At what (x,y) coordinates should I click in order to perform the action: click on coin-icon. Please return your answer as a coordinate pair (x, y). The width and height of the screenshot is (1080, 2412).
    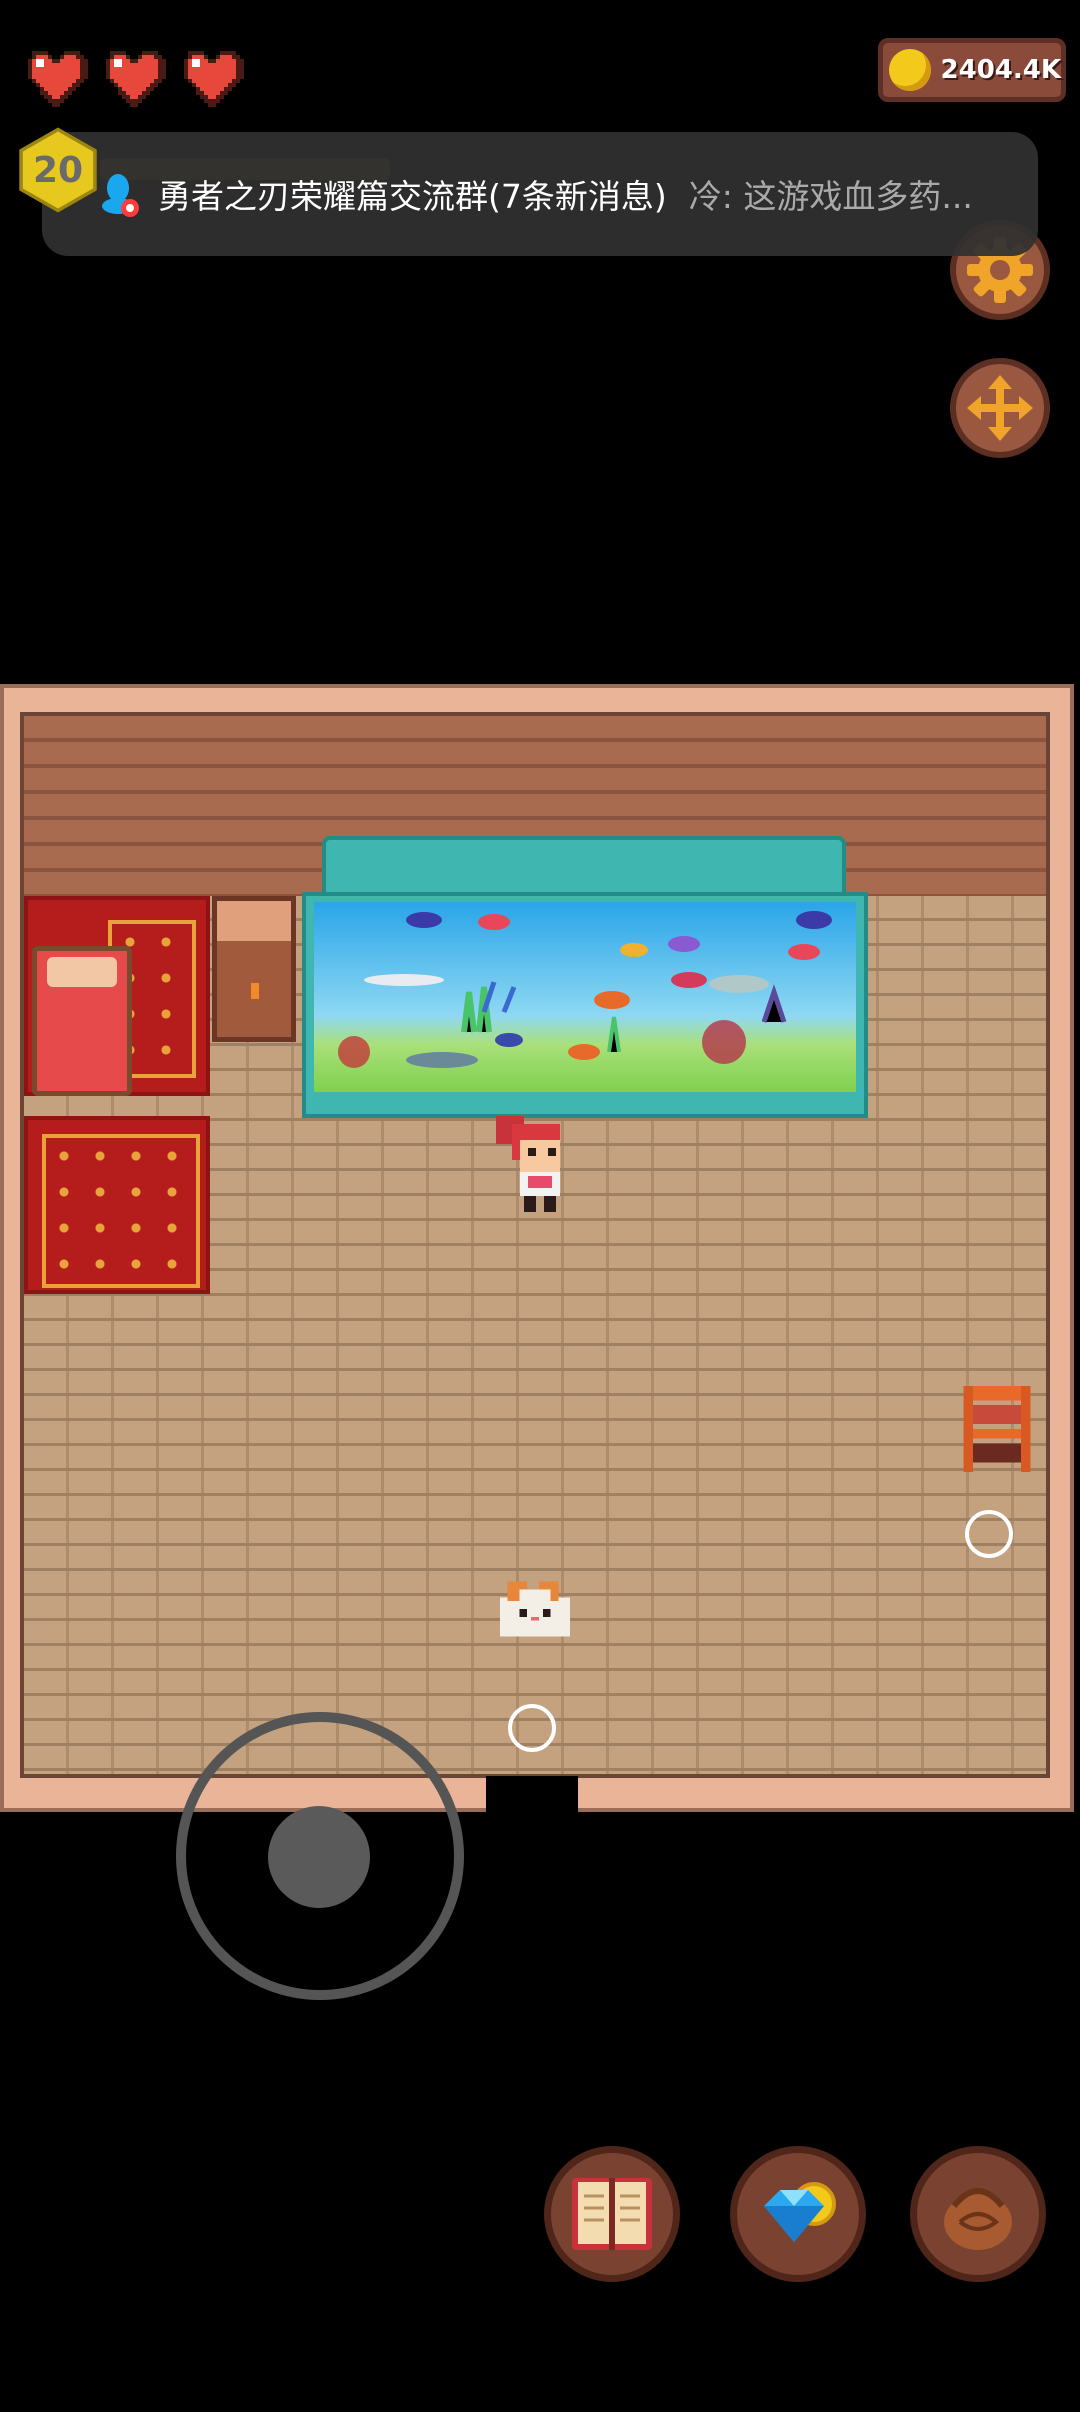
    Looking at the image, I should click on (910, 70).